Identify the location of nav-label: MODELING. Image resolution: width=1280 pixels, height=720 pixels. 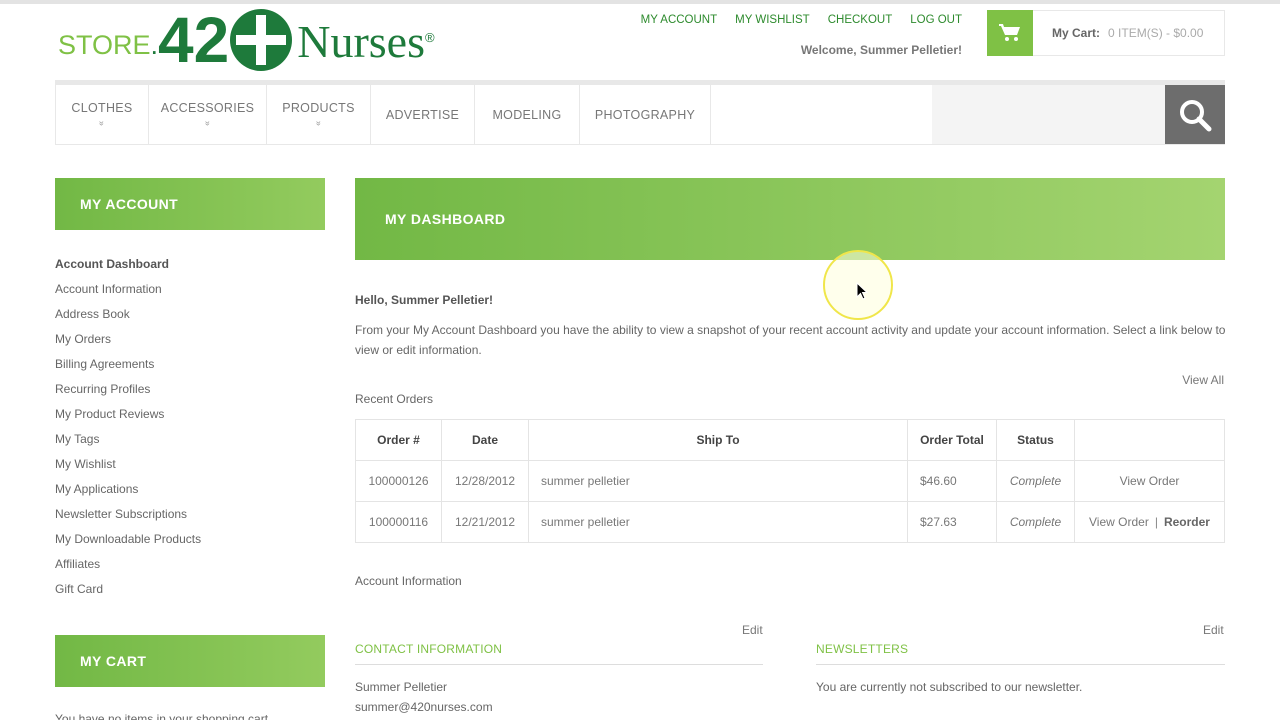
(527, 114).